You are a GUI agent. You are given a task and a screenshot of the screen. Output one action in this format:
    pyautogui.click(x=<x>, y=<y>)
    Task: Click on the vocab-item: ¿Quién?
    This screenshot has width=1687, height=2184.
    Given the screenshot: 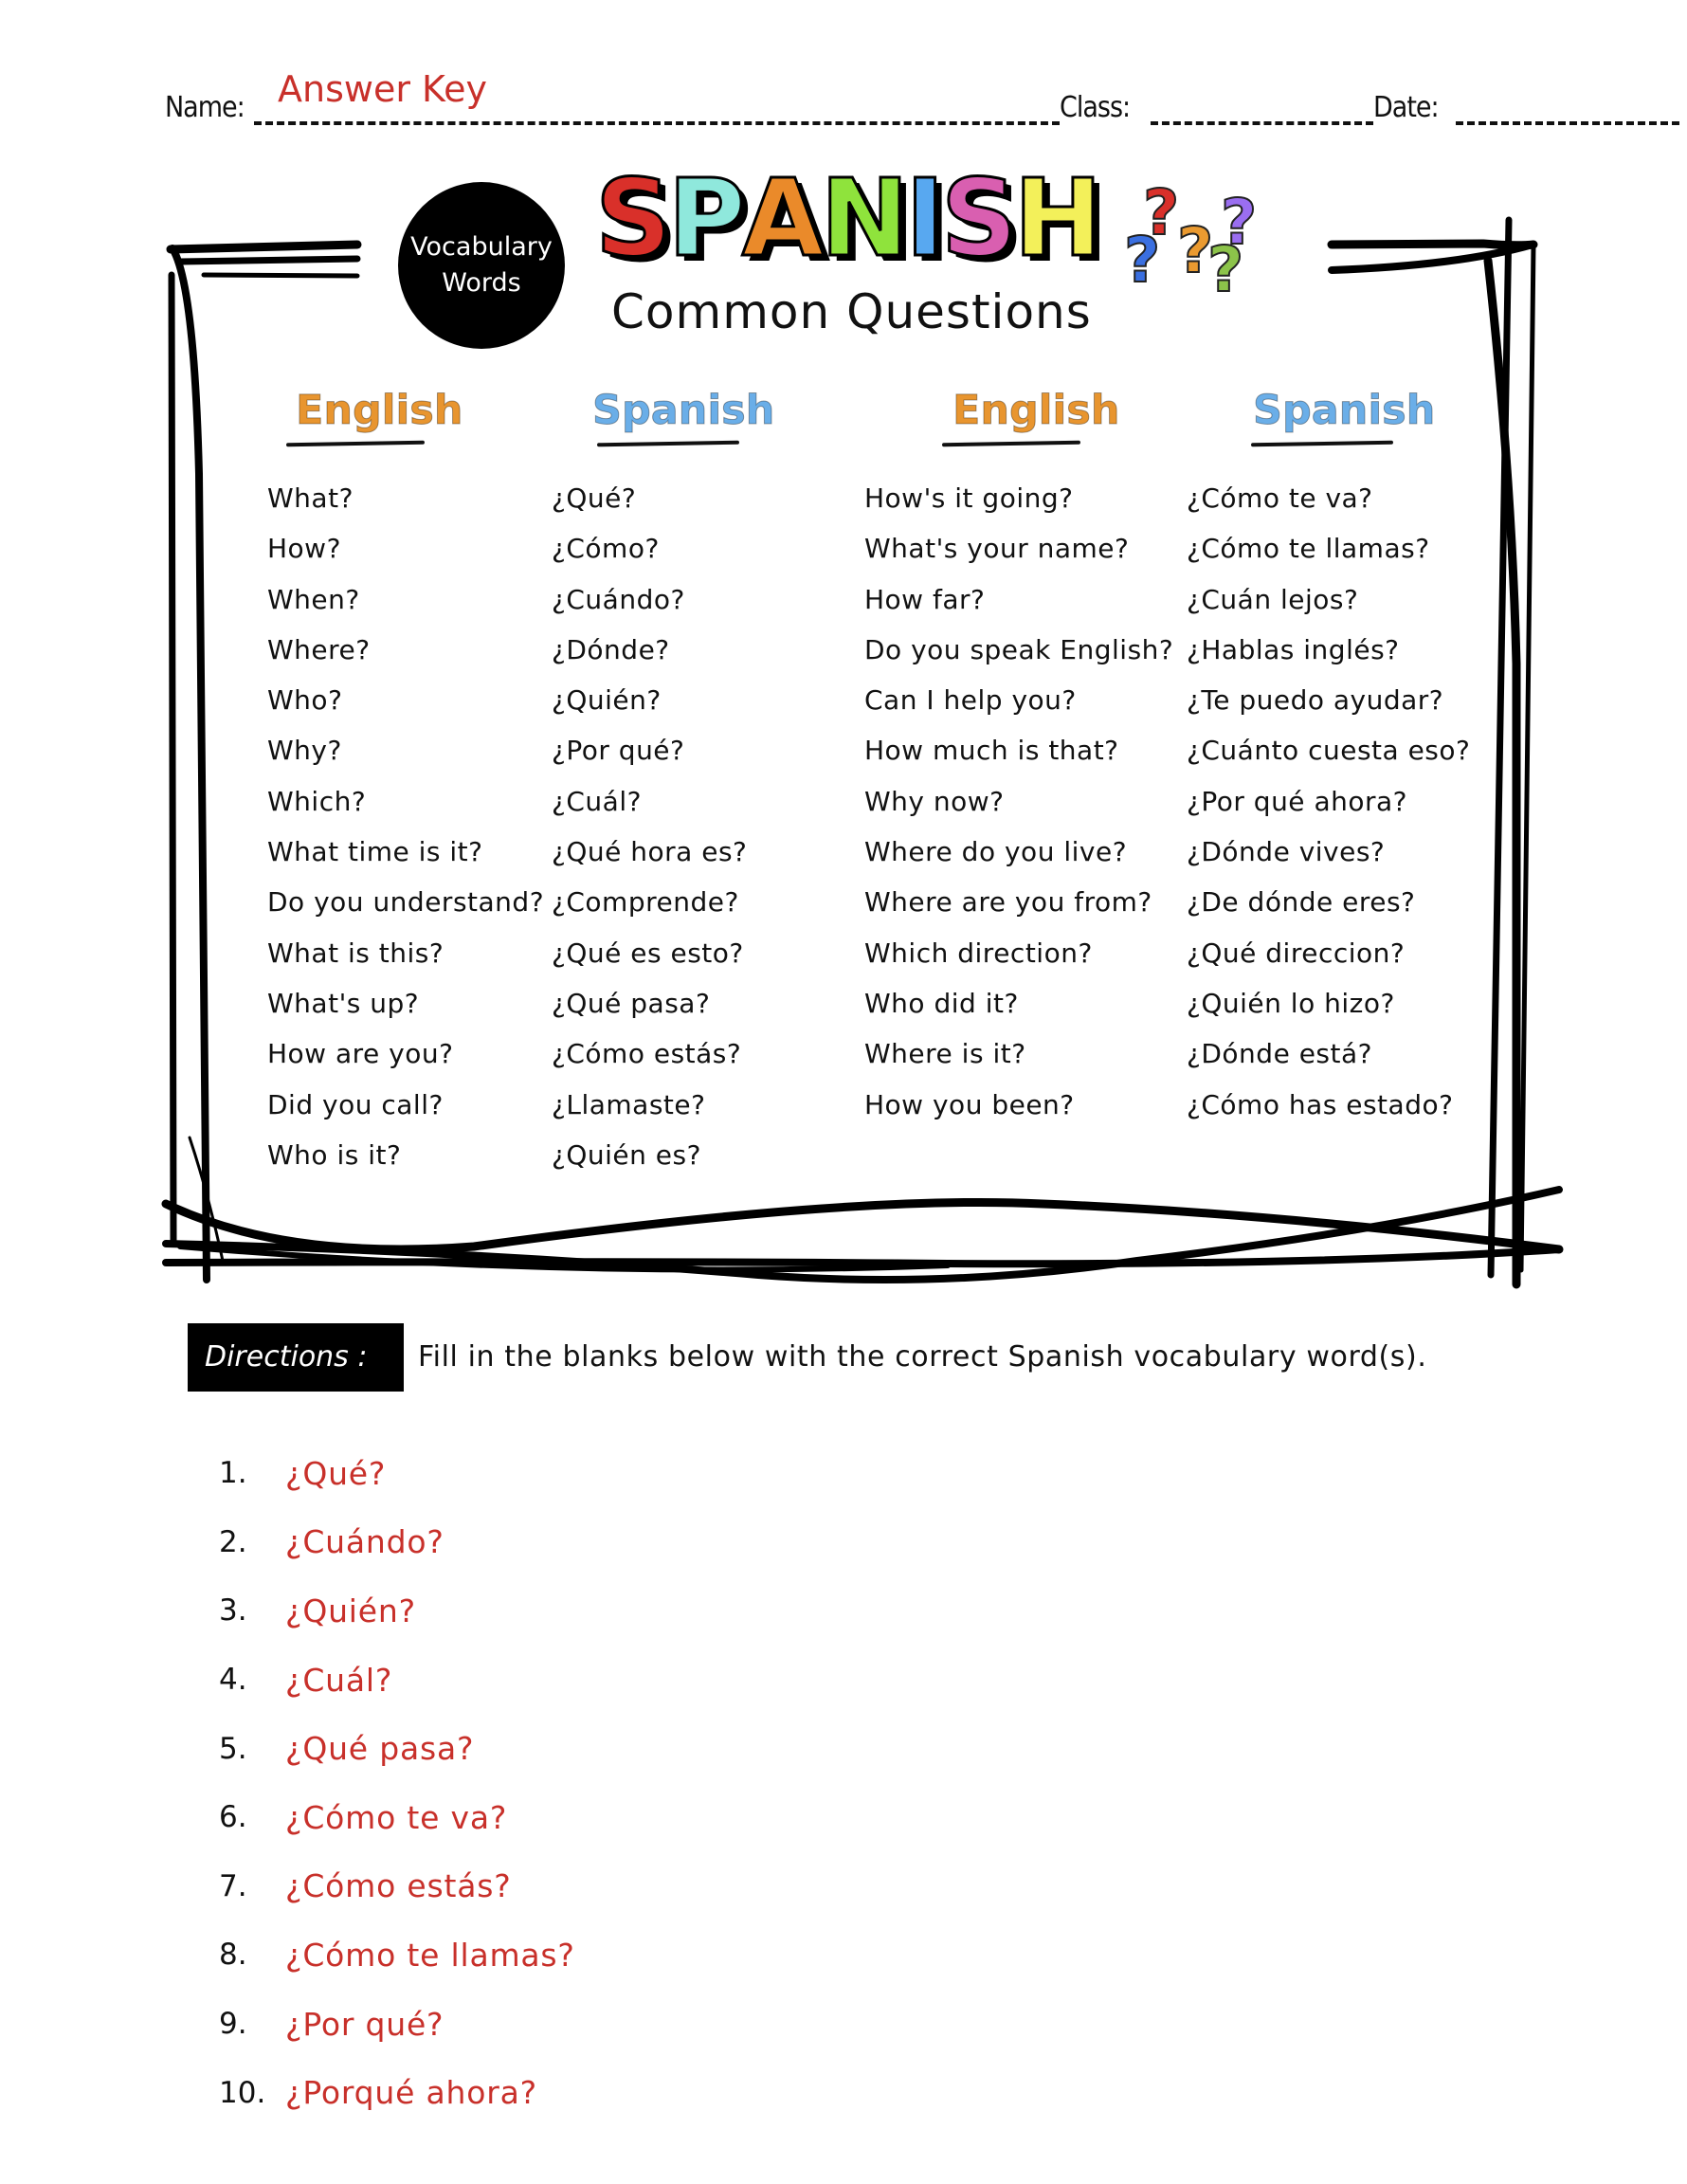 What is the action you would take?
    pyautogui.click(x=607, y=700)
    